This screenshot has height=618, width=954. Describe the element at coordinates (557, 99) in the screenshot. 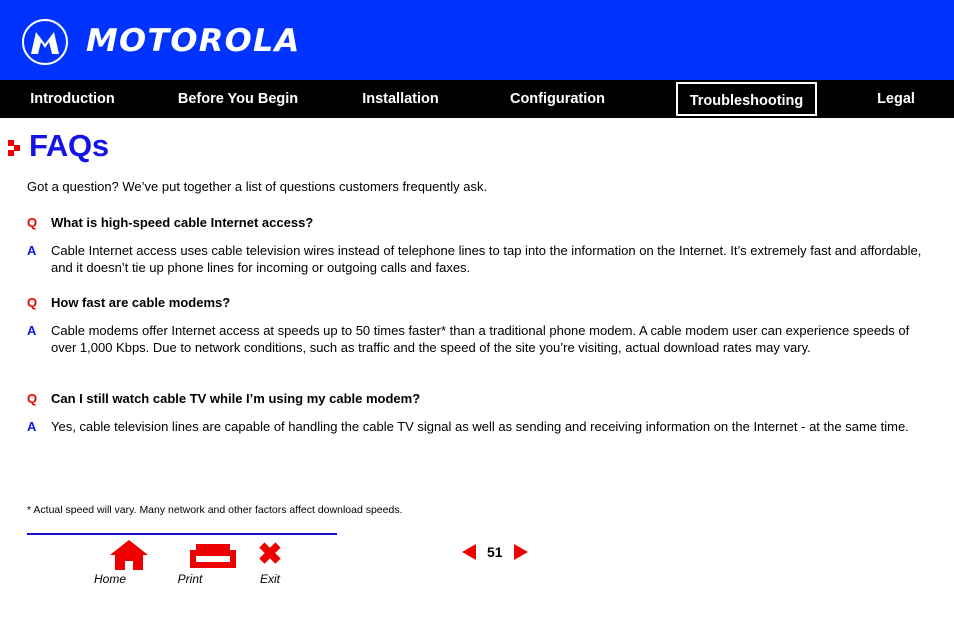

I see `nav-item-configuration: Configuration` at that location.